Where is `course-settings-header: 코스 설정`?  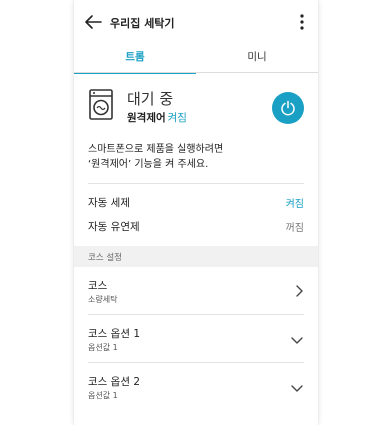
course-settings-header: 코스 설정 is located at coordinates (196, 256).